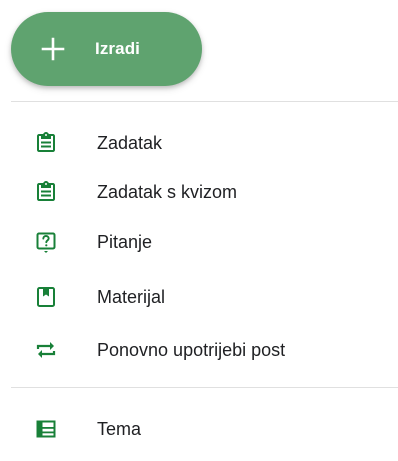 This screenshot has height=461, width=398. What do you see at coordinates (46, 191) in the screenshot?
I see `quiz-assignment-icon` at bounding box center [46, 191].